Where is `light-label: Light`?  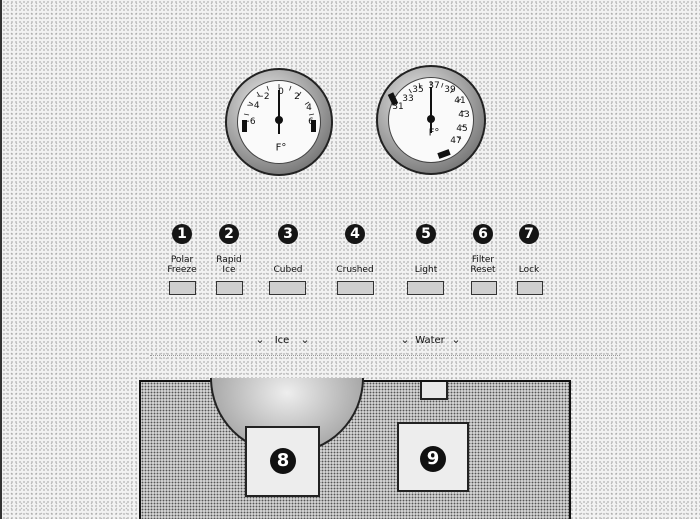 light-label: Light is located at coordinates (426, 270).